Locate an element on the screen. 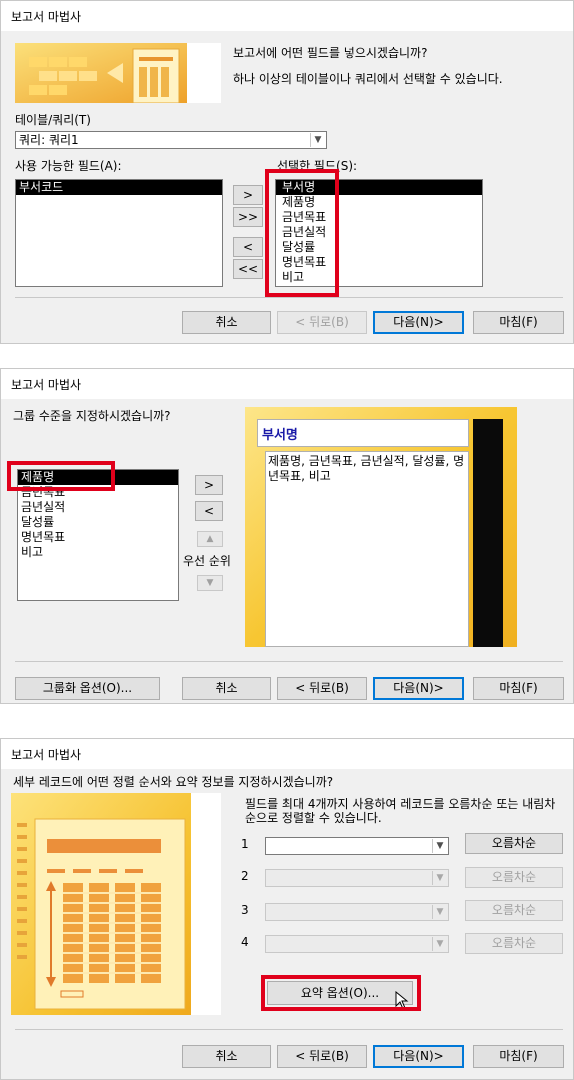 Image resolution: width=574 pixels, height=1080 pixels. preview-detail-fields: 제품명, 금년목표, 금년실적, 달성률, 명년목표, 비고 is located at coordinates (366, 468).